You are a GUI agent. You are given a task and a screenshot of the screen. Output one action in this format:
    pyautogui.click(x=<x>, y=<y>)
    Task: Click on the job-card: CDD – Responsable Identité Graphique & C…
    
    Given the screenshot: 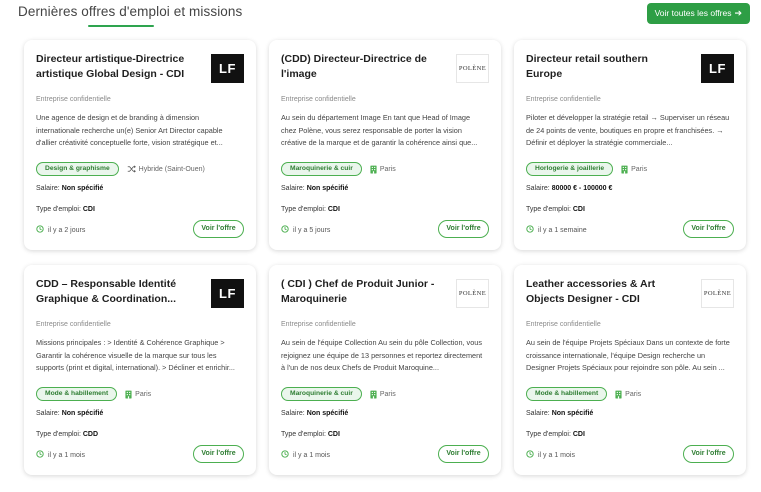 What is the action you would take?
    pyautogui.click(x=140, y=370)
    